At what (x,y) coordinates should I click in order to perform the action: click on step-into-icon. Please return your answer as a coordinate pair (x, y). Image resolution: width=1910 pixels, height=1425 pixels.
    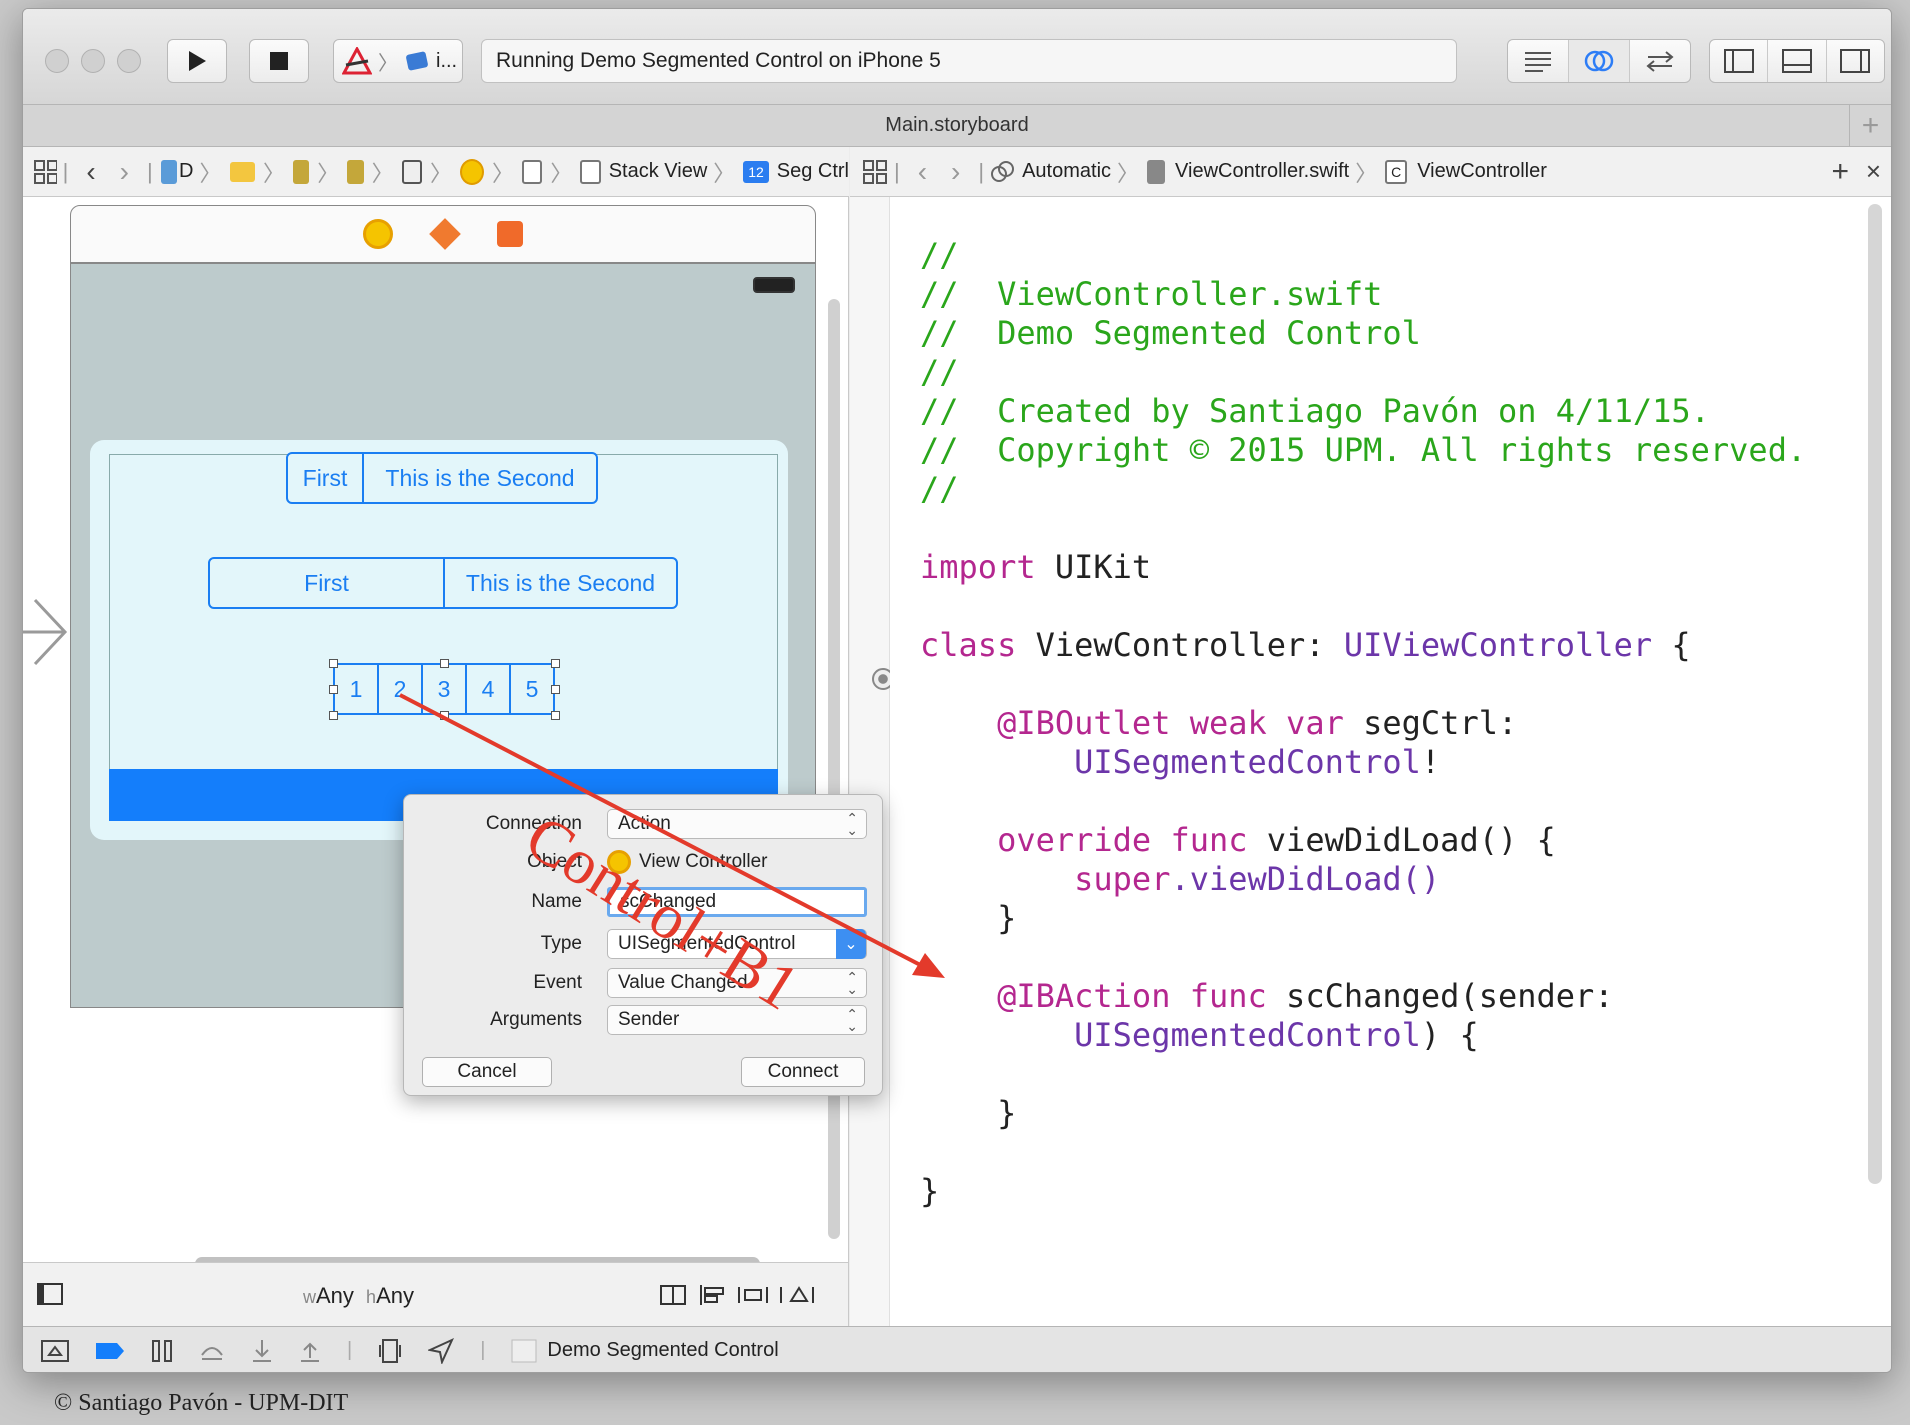
    Looking at the image, I should click on (262, 1351).